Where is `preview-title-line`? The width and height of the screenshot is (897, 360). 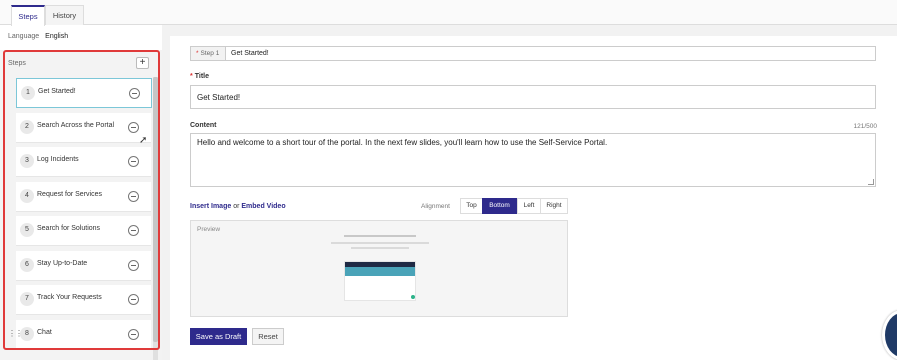
preview-title-line is located at coordinates (380, 236).